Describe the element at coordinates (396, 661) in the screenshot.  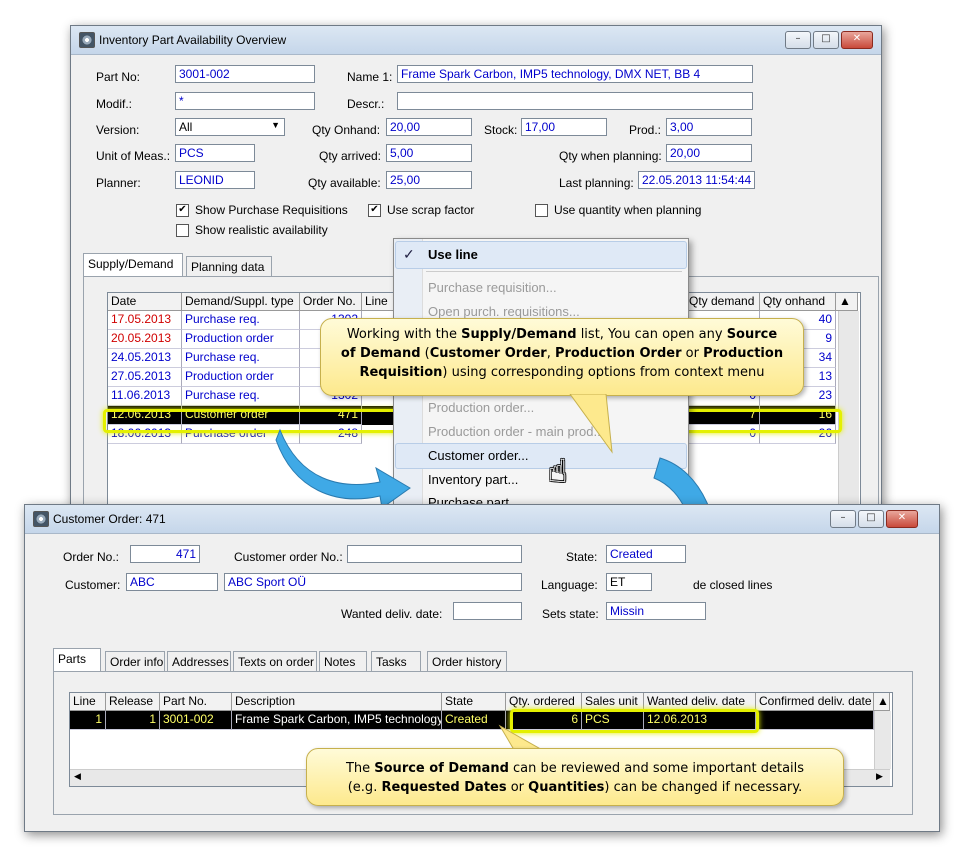
I see `tab-tasks: Tasks` at that location.